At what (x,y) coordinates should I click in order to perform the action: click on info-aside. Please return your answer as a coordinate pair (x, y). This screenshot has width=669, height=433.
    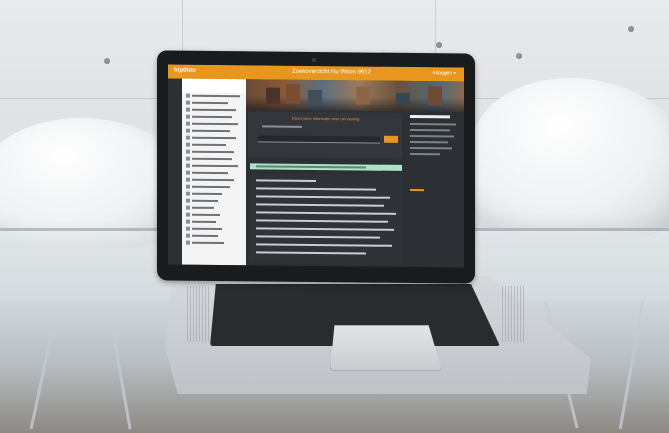
    Looking at the image, I should click on (435, 190).